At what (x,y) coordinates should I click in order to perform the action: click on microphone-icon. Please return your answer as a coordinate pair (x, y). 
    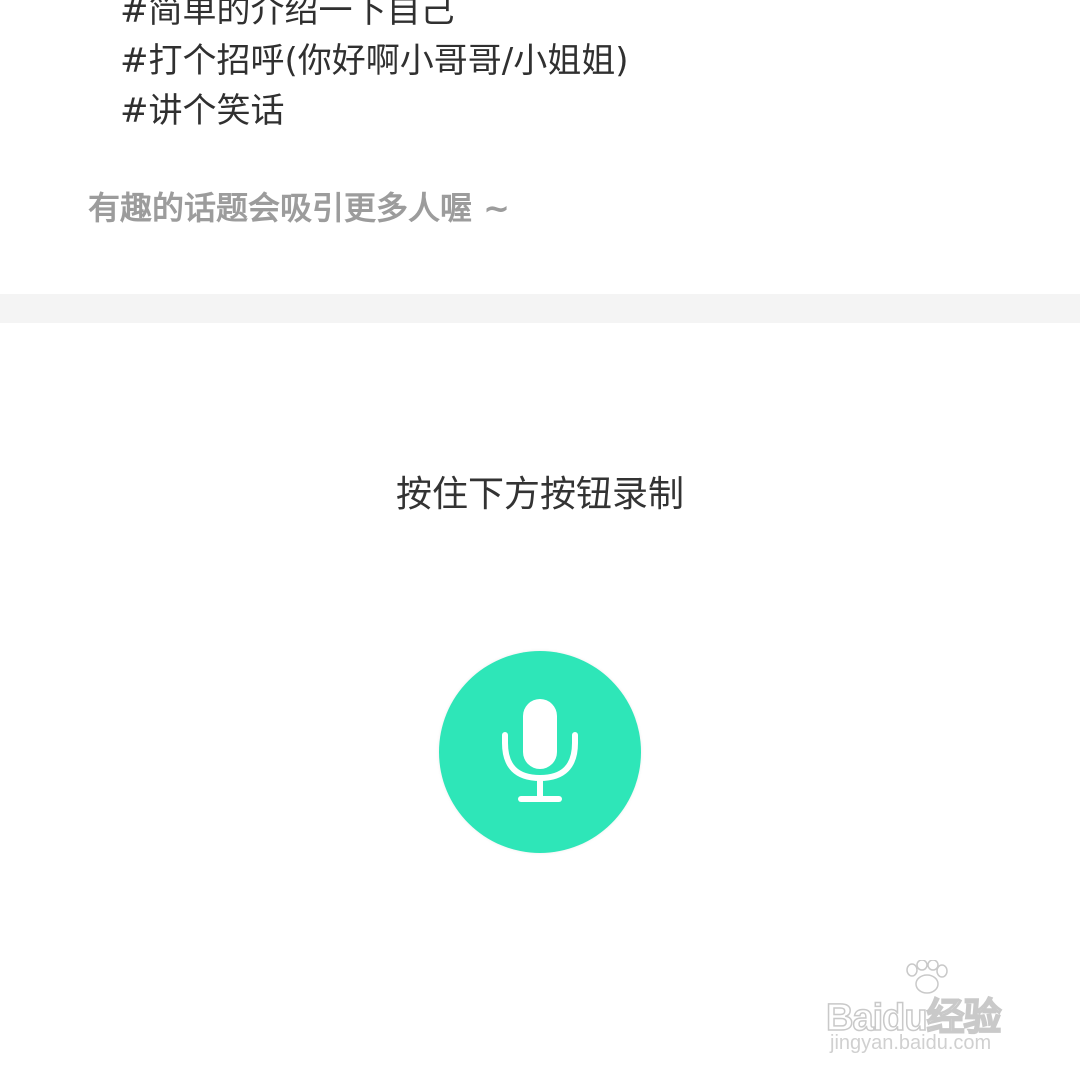
    Looking at the image, I should click on (540, 750).